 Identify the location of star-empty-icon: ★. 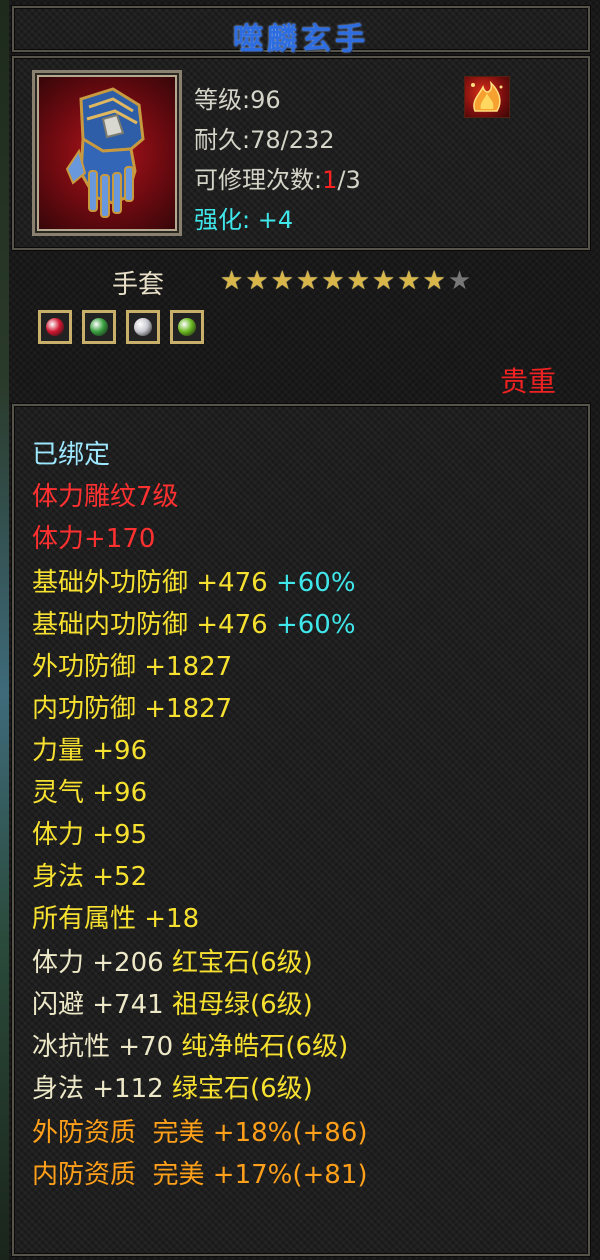
(460, 281).